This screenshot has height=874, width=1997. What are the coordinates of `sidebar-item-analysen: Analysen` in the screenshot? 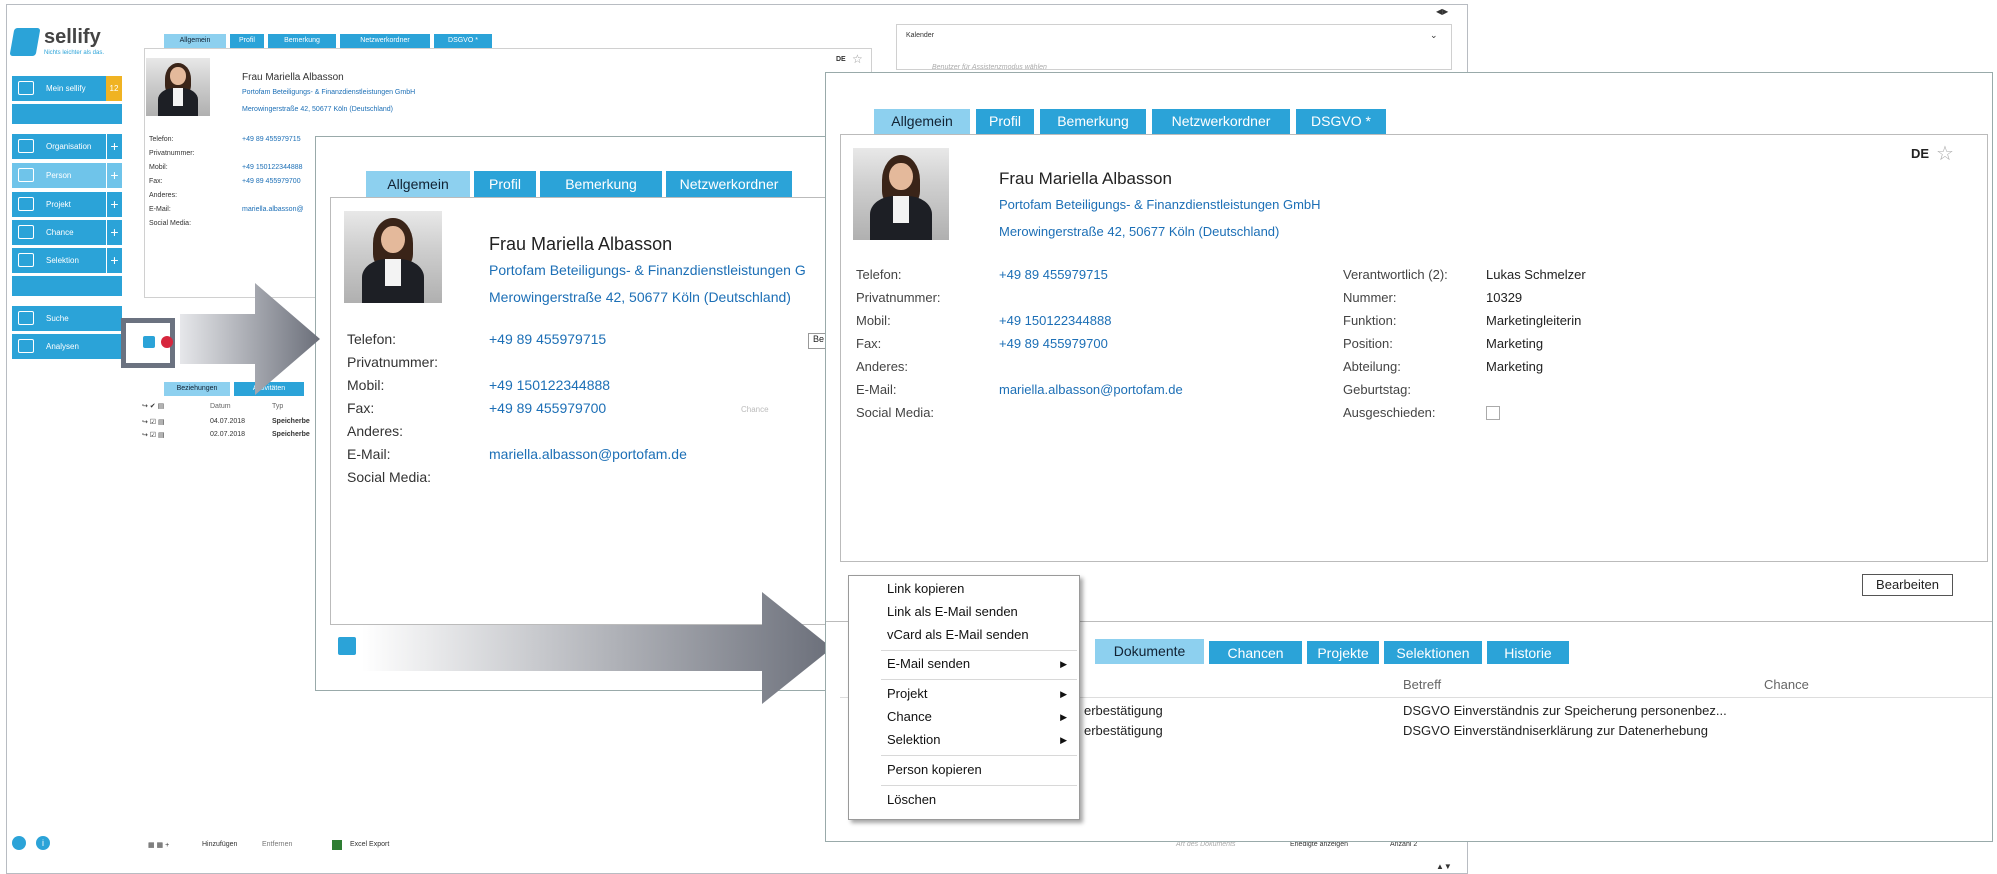 It's located at (67, 346).